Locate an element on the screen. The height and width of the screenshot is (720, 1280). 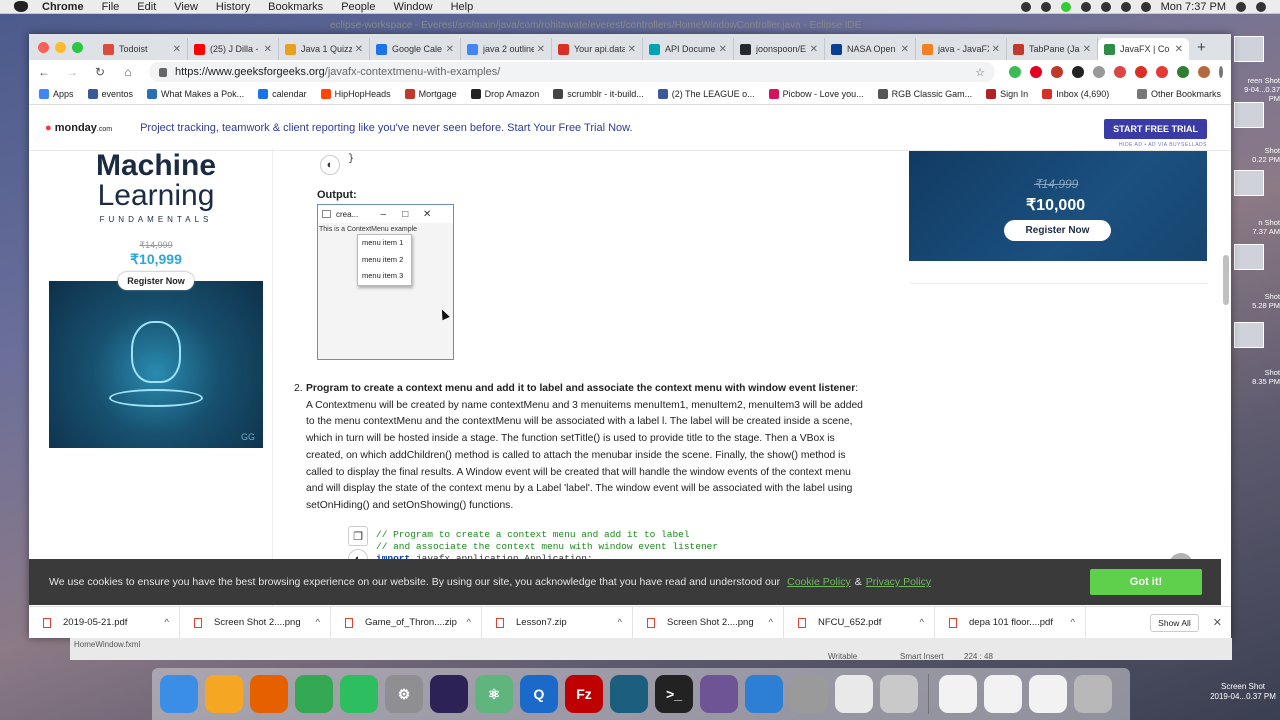
desktop-file-label: Shot 8.35 PM is located at coordinates (1256, 377).